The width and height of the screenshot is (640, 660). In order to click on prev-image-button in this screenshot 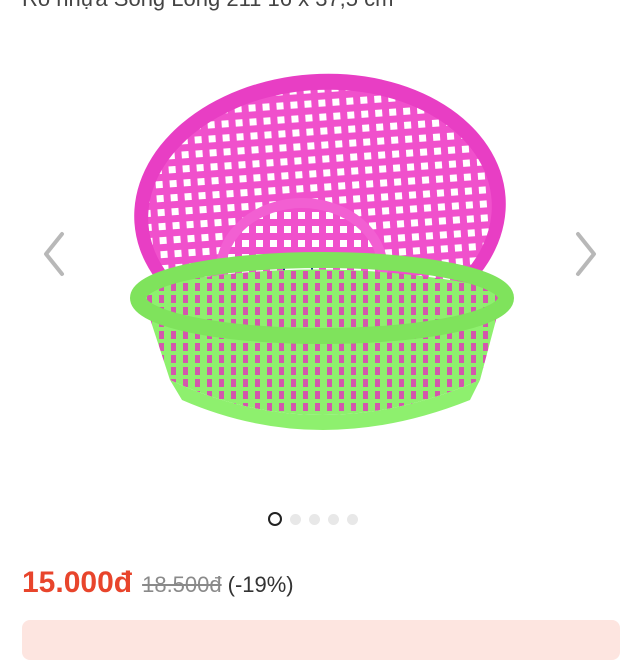, I will do `click(54, 254)`.